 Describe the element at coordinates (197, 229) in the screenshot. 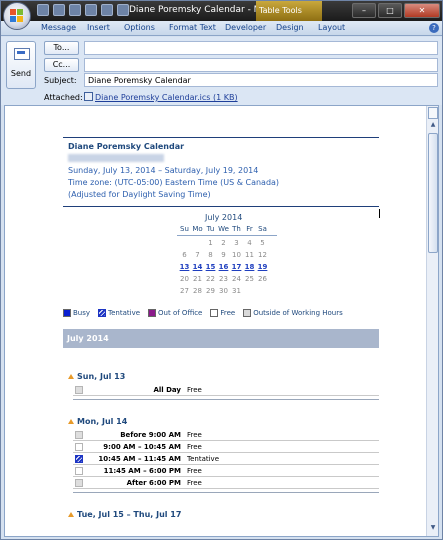

I see `weekday-label: Mo` at that location.